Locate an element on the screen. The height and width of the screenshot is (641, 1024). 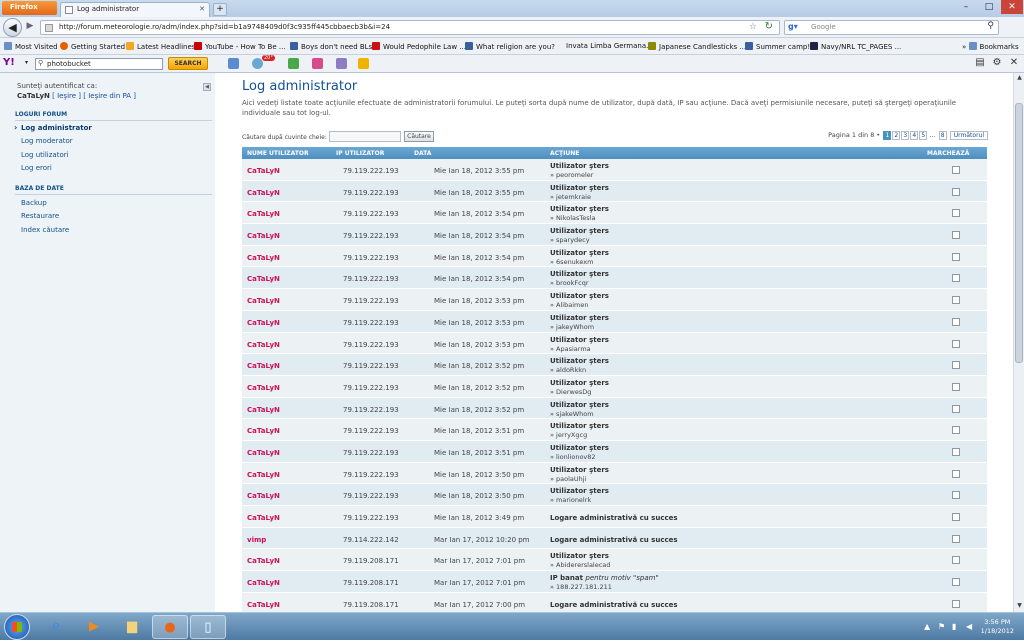
page-scrollbar: ▲ ▼ is located at coordinates (1018, 342).